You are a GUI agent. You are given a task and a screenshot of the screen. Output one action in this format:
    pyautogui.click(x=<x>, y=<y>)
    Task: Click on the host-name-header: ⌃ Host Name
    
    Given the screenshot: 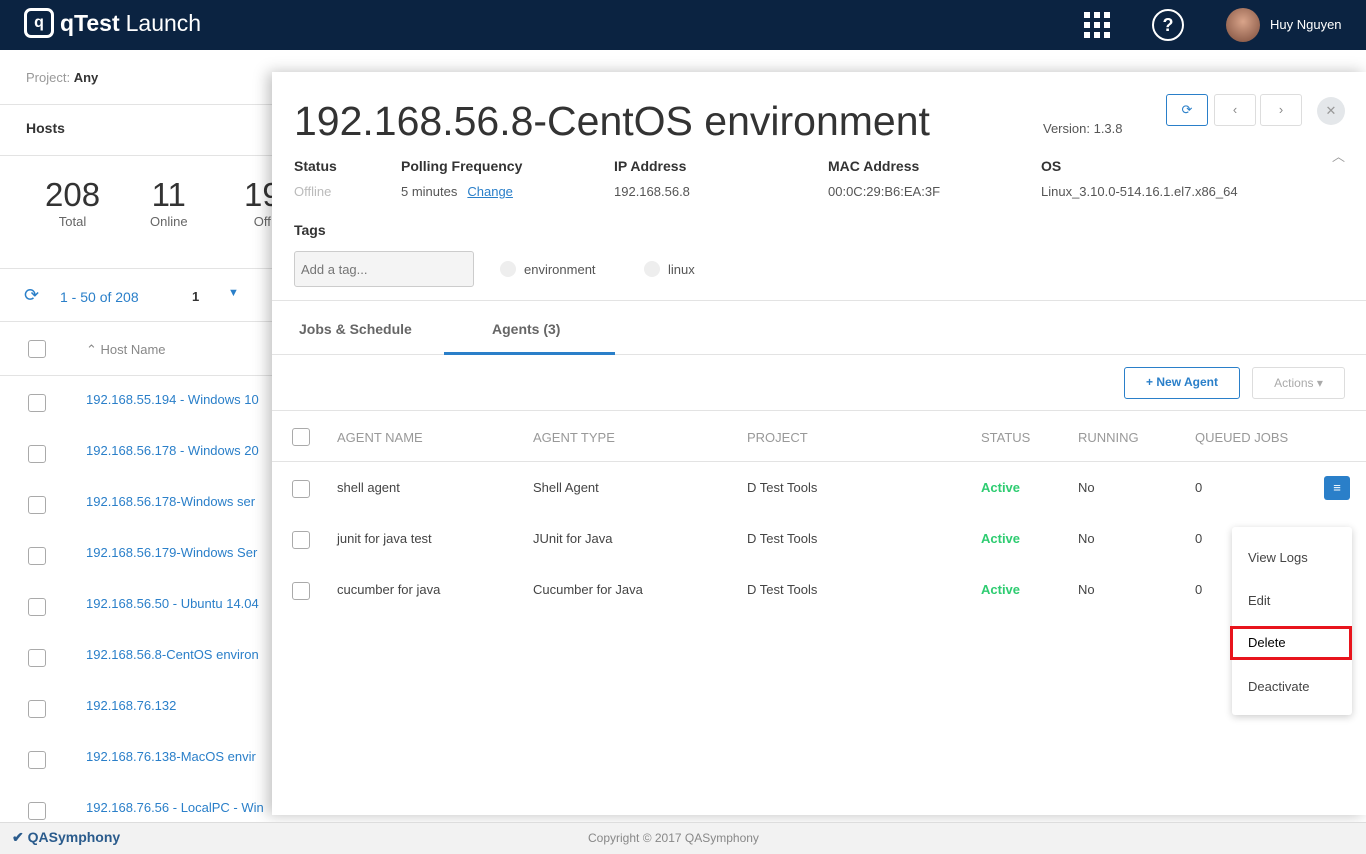 What is the action you would take?
    pyautogui.click(x=126, y=350)
    